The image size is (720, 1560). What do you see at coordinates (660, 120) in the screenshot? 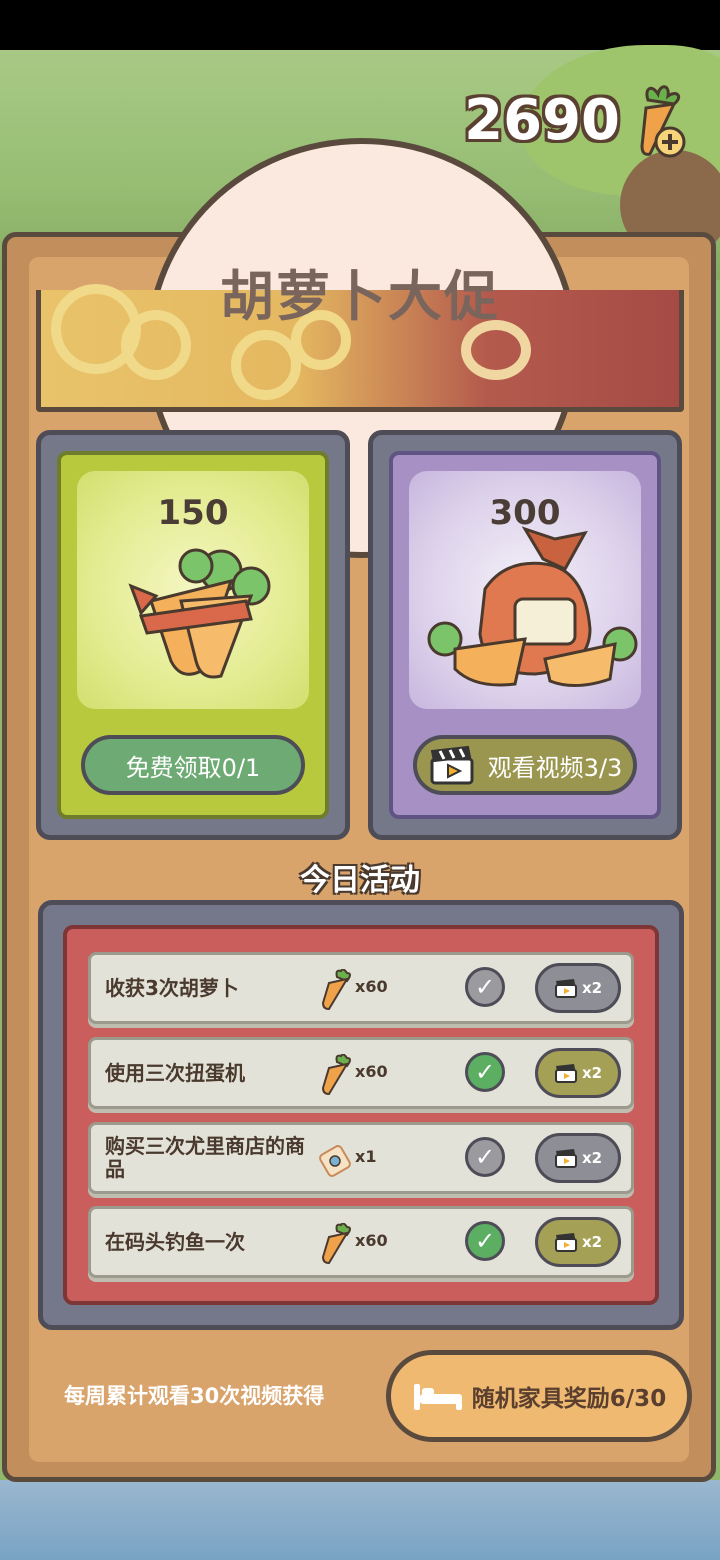
I see `carrot-add-icon` at bounding box center [660, 120].